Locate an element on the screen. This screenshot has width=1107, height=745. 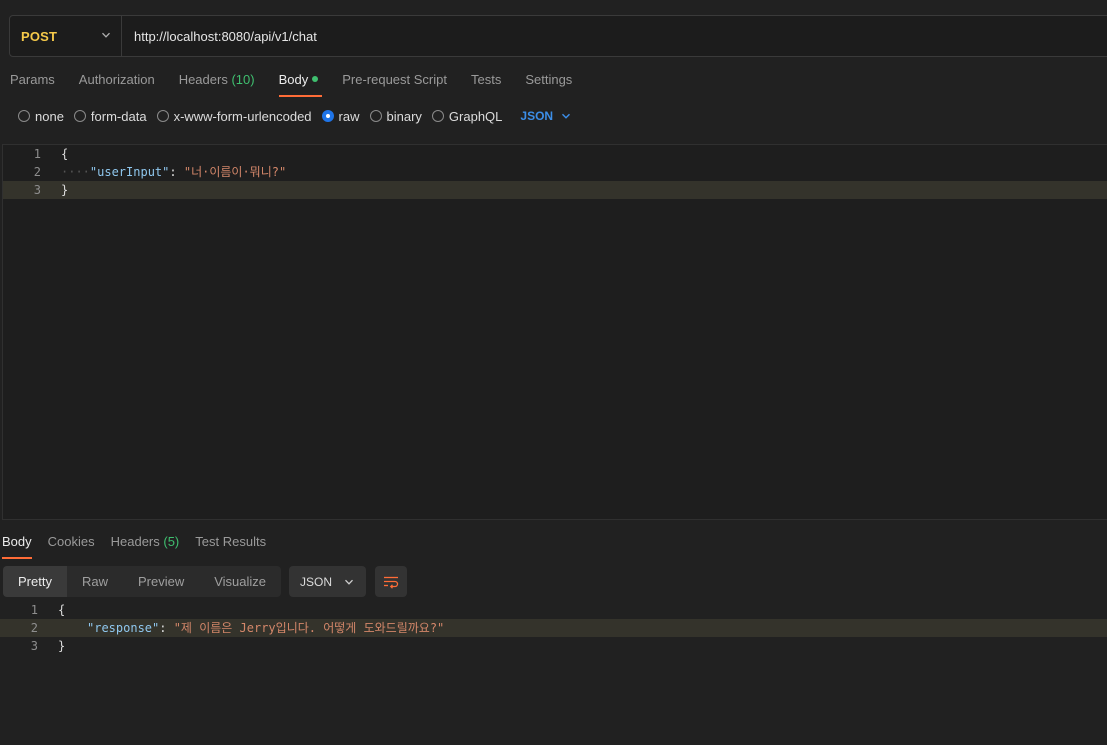
radio-label: GraphQL is located at coordinates (475, 116).